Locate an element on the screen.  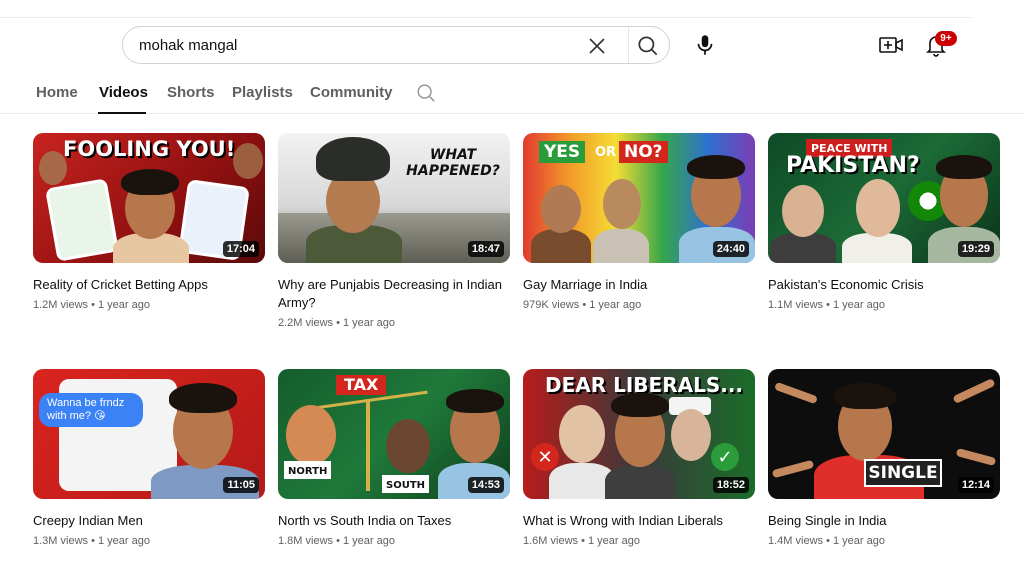
view-count: 2.2M views is located at coordinates (306, 323).